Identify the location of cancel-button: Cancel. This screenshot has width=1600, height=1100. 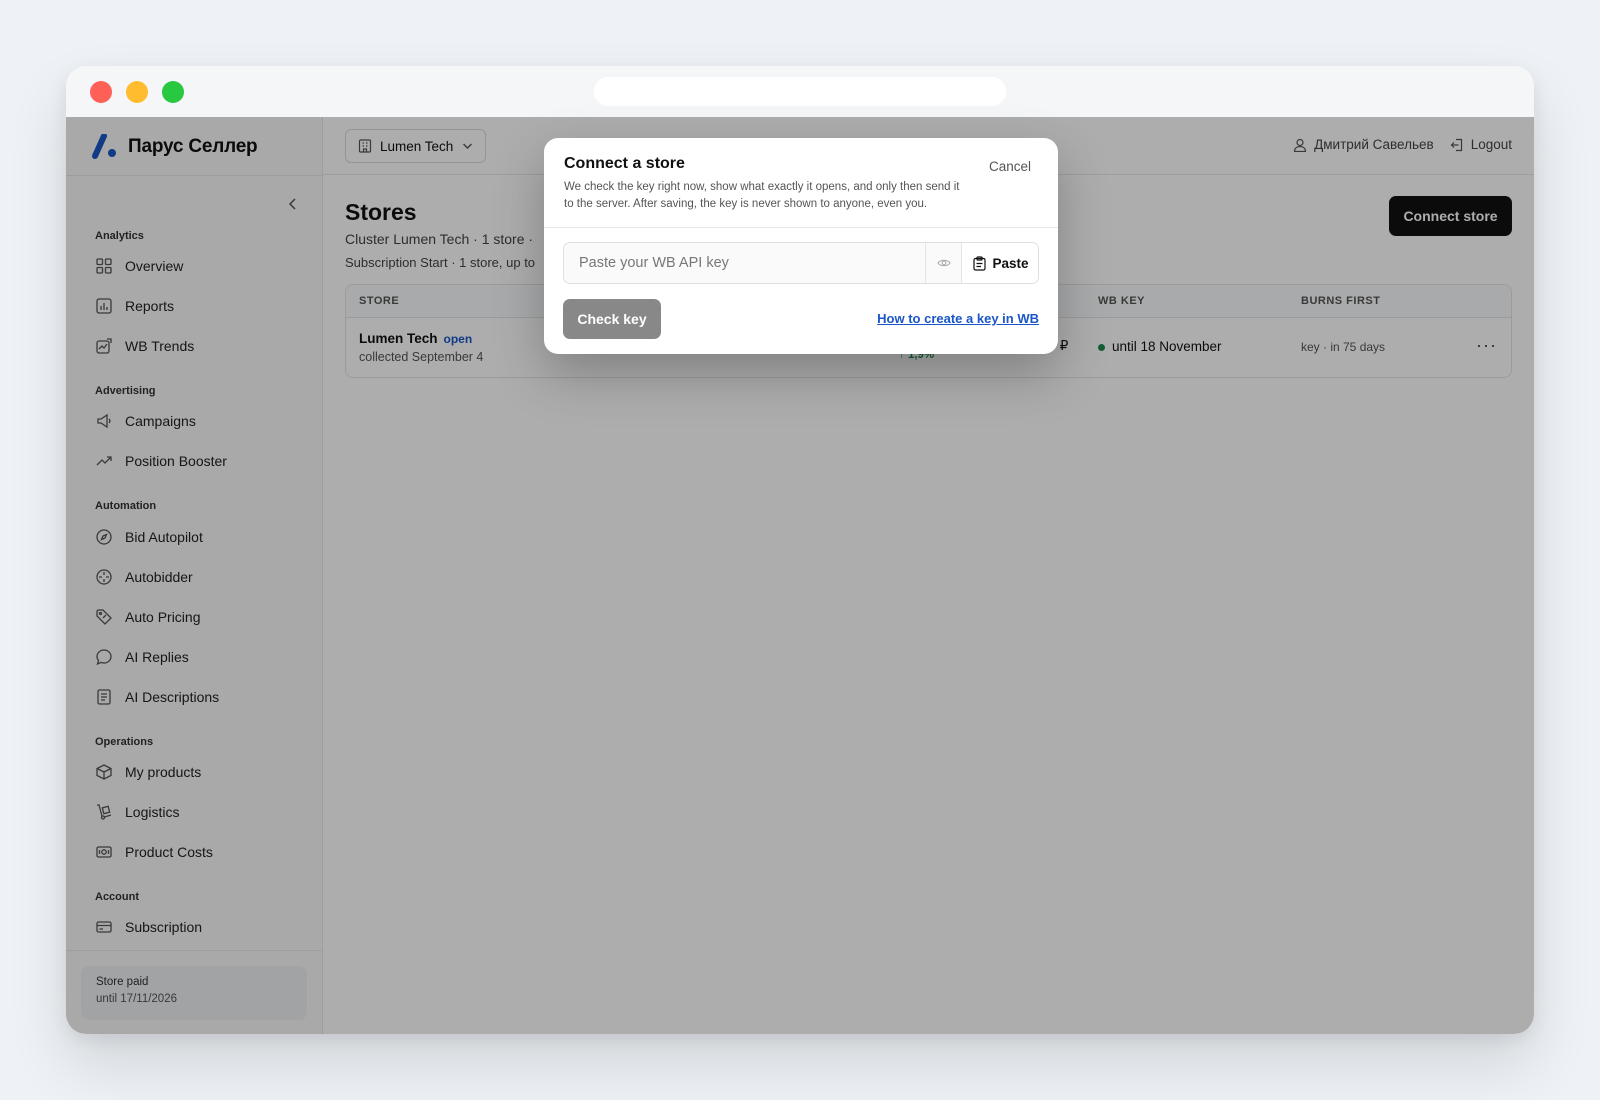
(1010, 166).